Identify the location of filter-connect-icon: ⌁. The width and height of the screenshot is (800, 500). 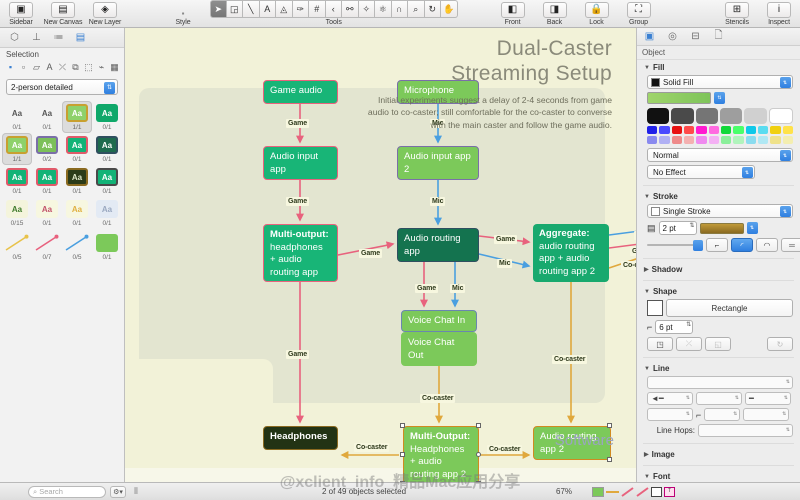
(101, 67).